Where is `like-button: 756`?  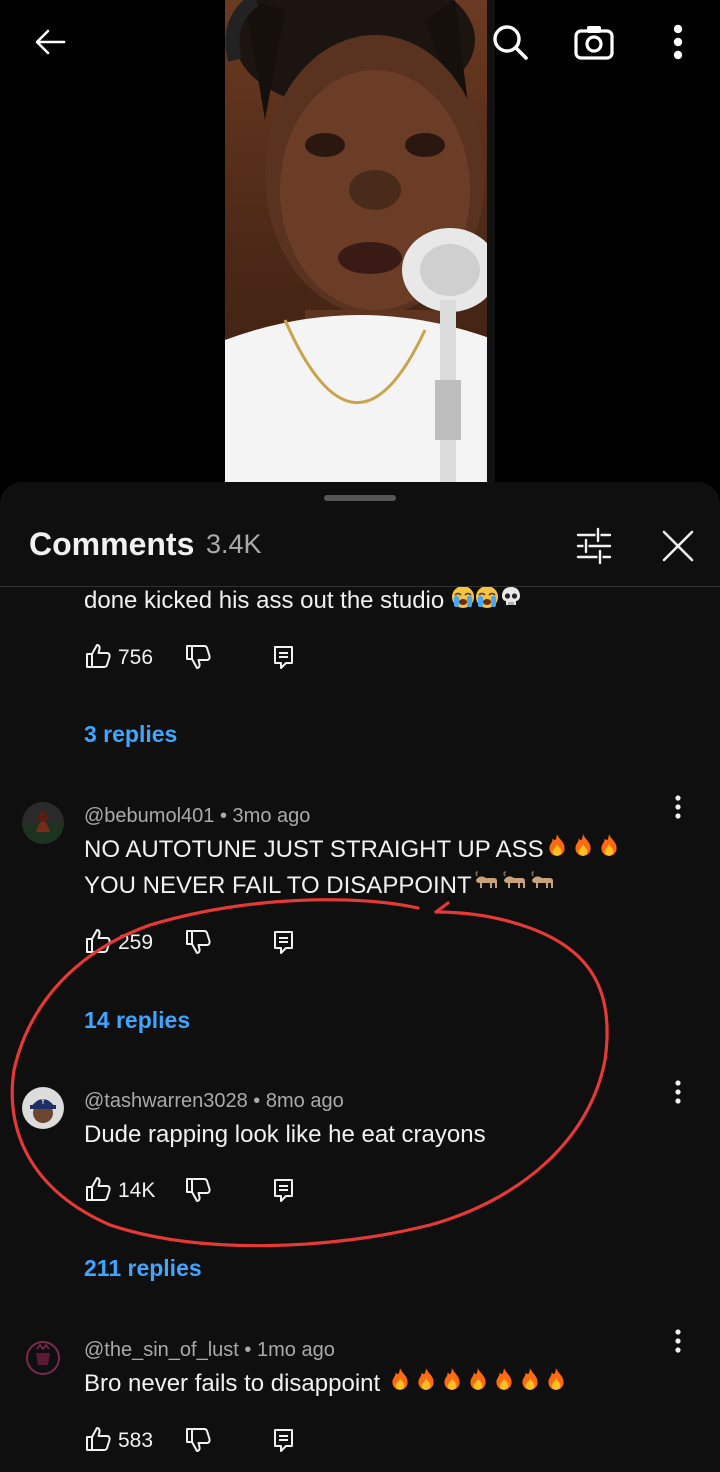 like-button: 756 is located at coordinates (118, 658).